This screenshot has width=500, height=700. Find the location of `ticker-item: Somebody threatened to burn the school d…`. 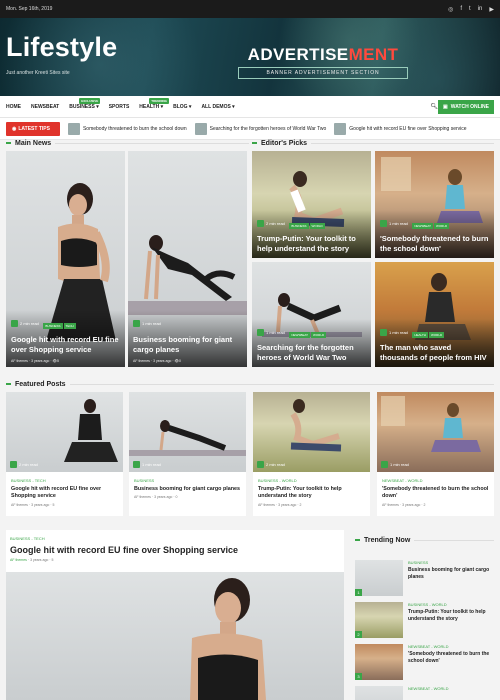

ticker-item: Somebody threatened to burn the school d… is located at coordinates (127, 128).